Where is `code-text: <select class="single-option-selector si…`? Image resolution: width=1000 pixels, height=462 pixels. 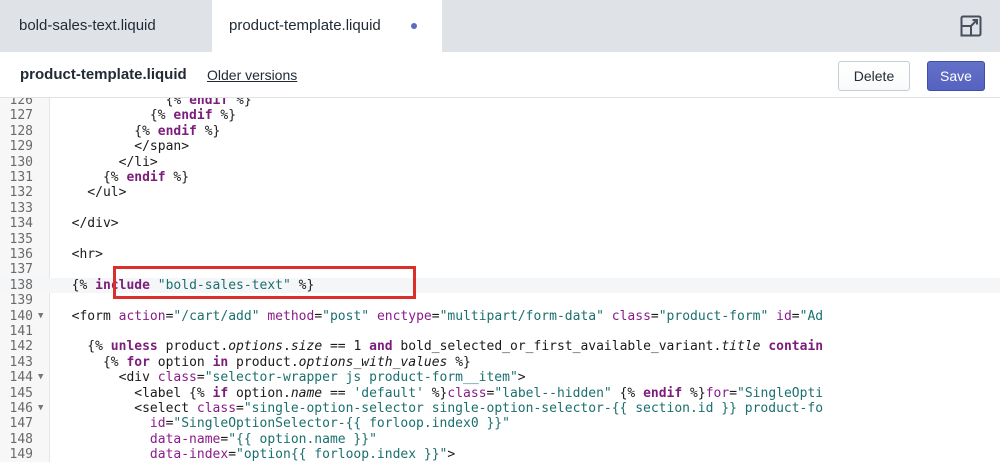
code-text: <select class="single-option-selector si… is located at coordinates (440, 408).